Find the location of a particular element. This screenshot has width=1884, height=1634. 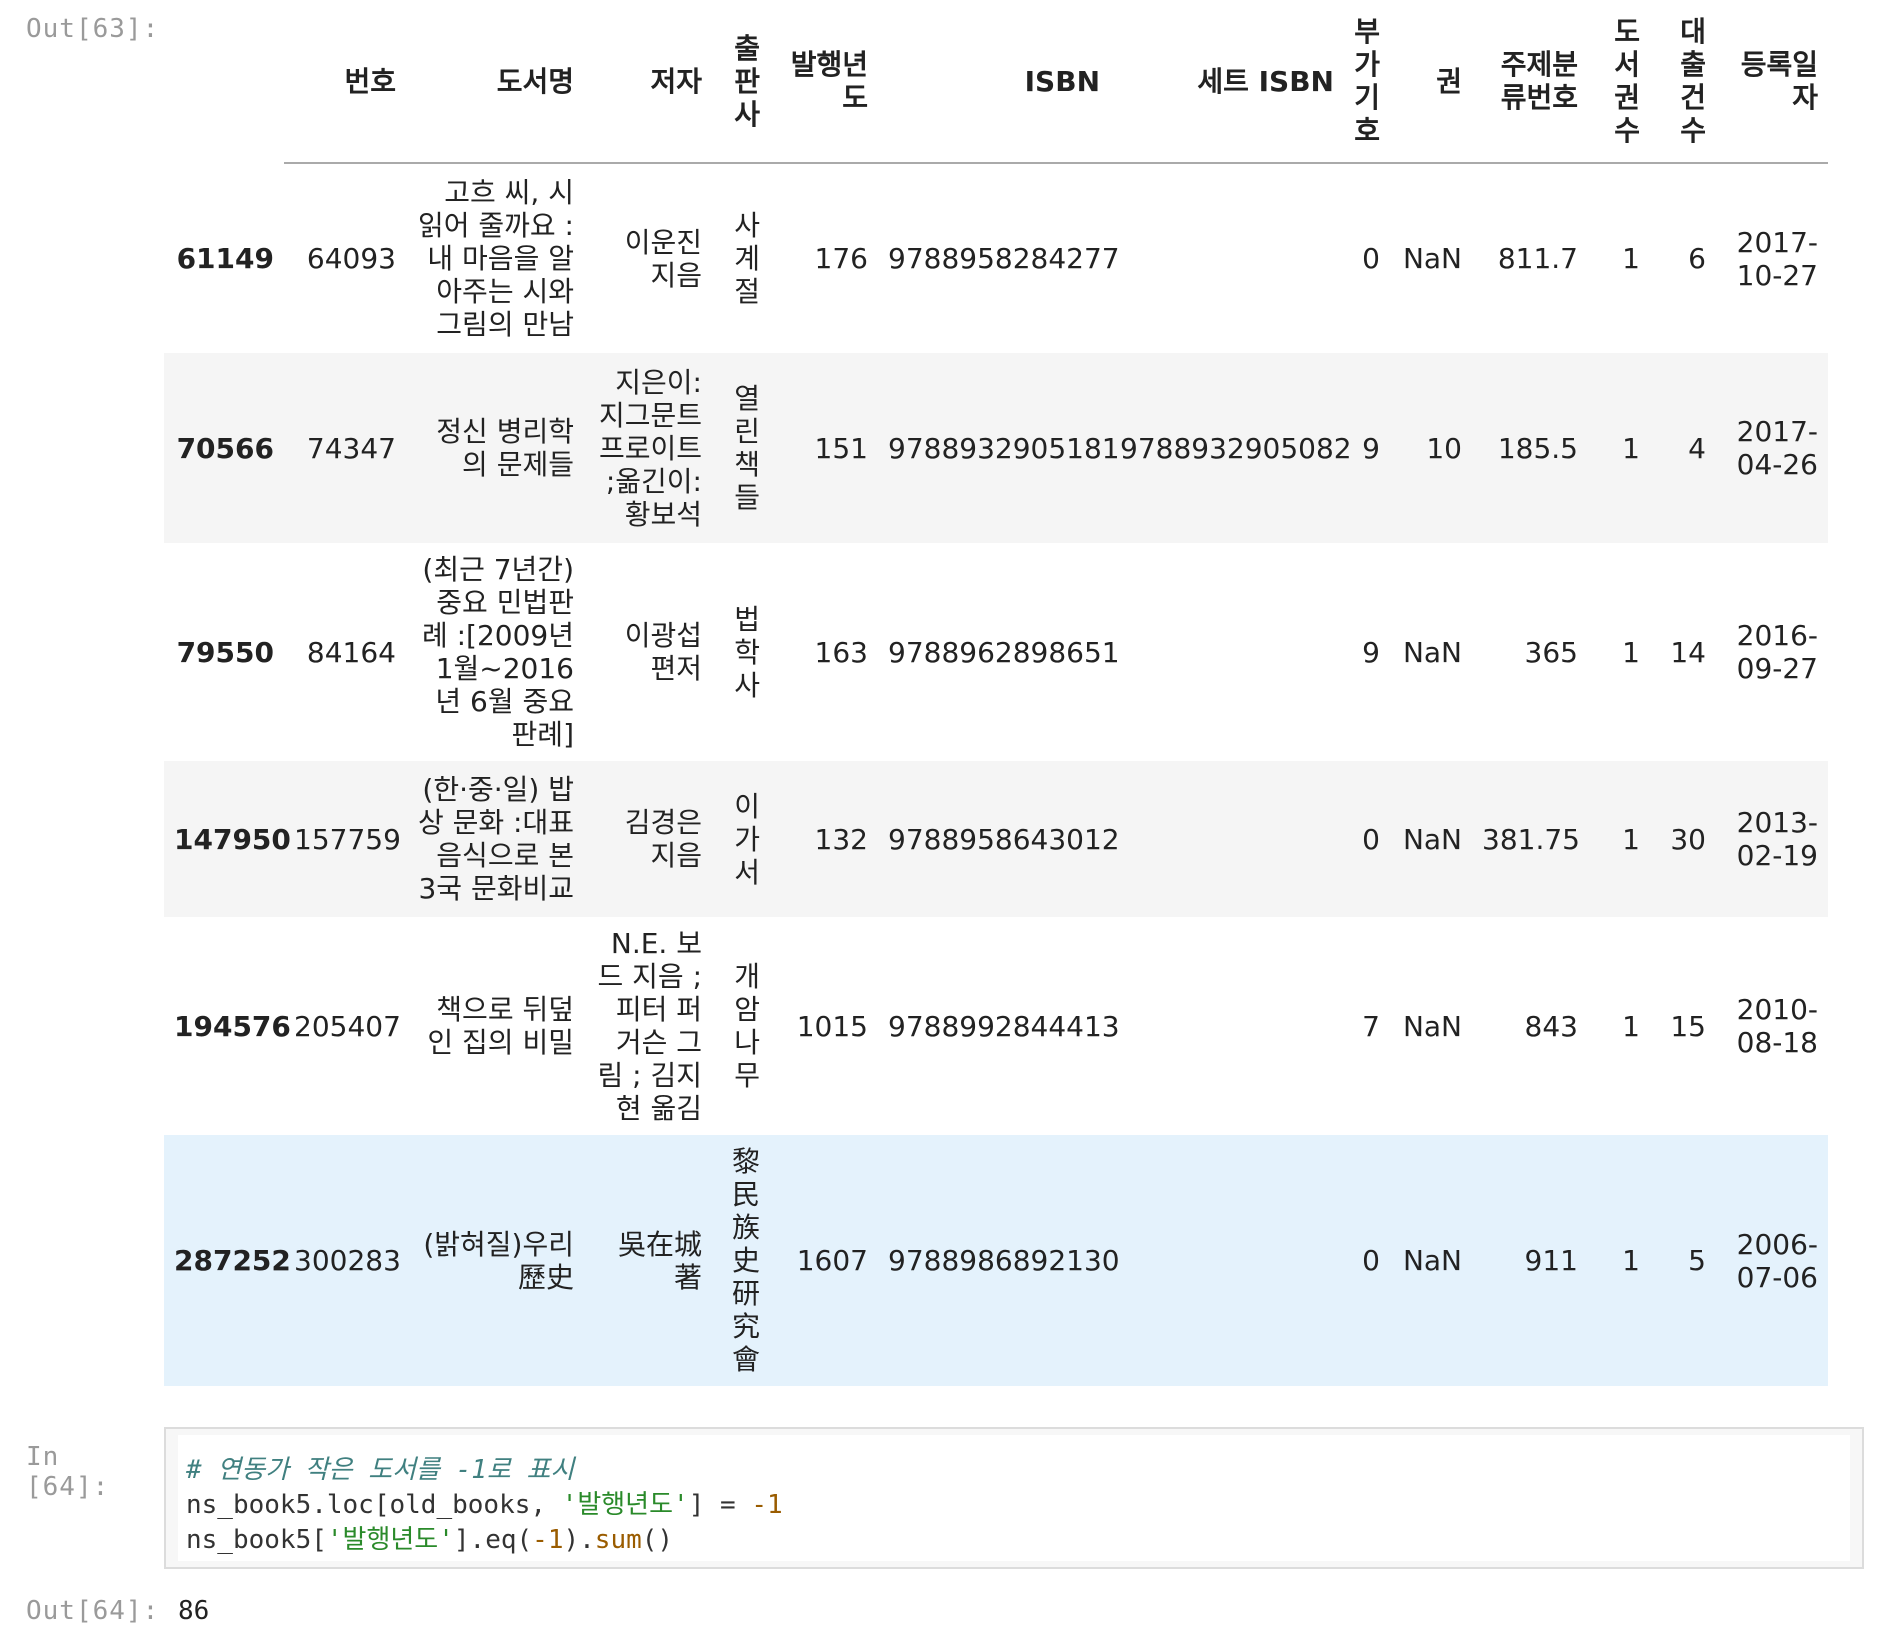

table-cell: 74347 is located at coordinates (351, 448).